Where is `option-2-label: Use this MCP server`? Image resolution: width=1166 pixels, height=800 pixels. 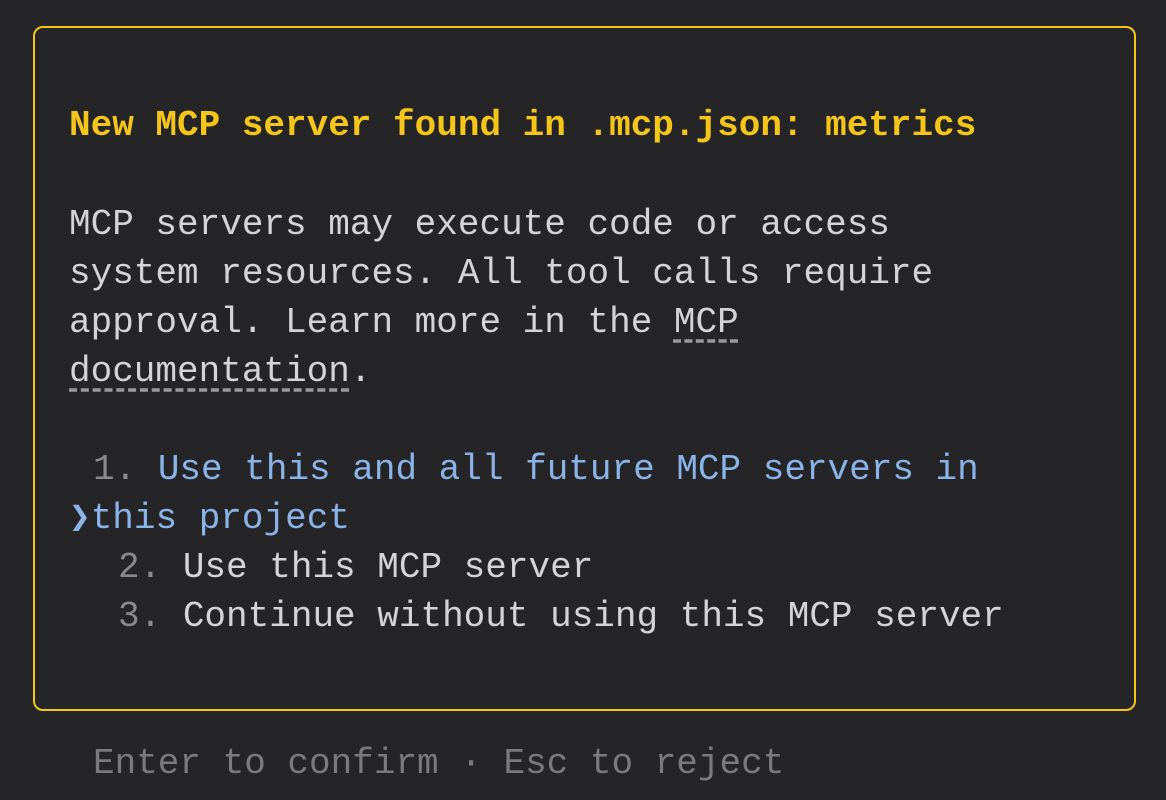 option-2-label: Use this MCP server is located at coordinates (388, 567).